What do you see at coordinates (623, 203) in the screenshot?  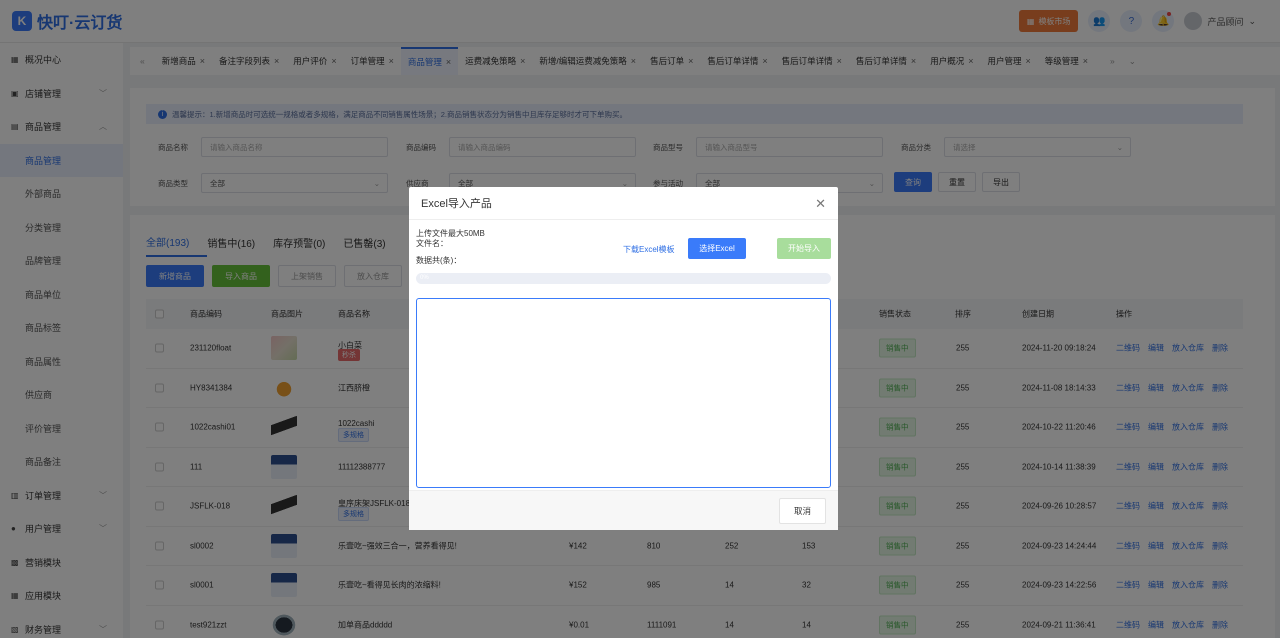 I see `dialog-header: Excel导入产品 ✕` at bounding box center [623, 203].